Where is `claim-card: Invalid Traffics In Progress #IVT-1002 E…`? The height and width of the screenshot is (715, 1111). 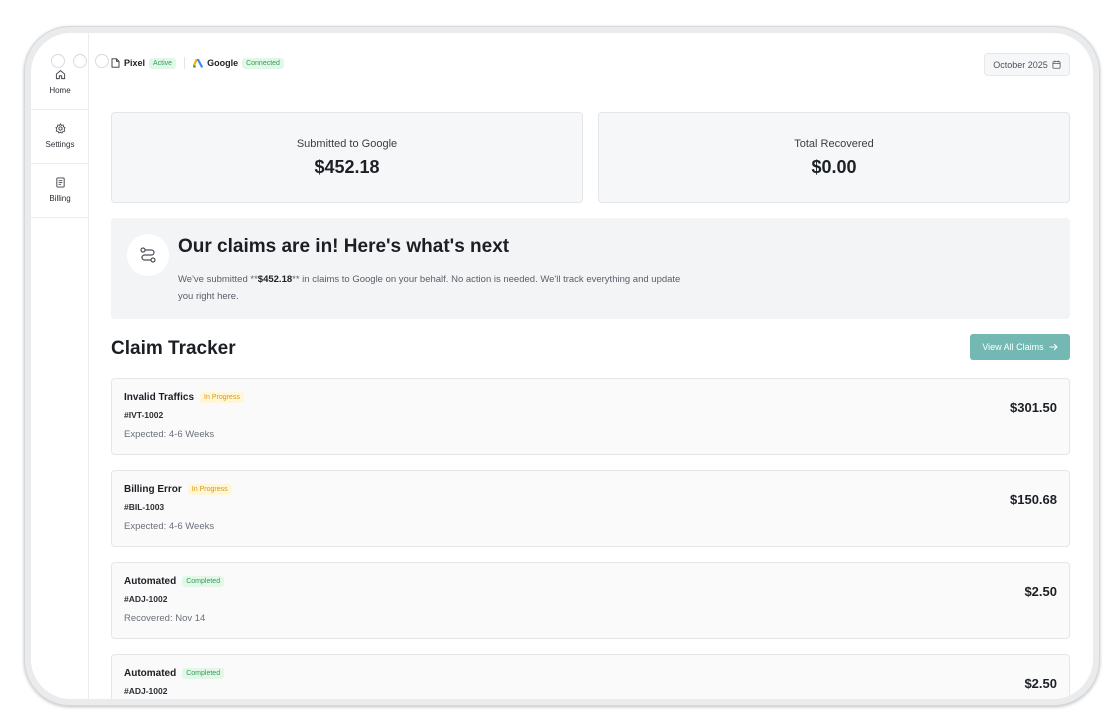 claim-card: Invalid Traffics In Progress #IVT-1002 E… is located at coordinates (590, 416).